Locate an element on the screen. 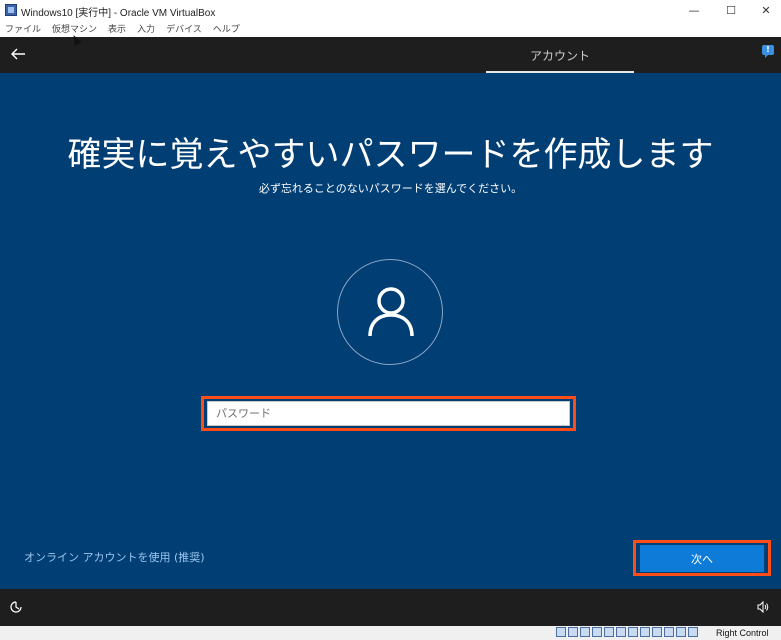 The height and width of the screenshot is (640, 781). keyboard-icon is located at coordinates (681, 632).